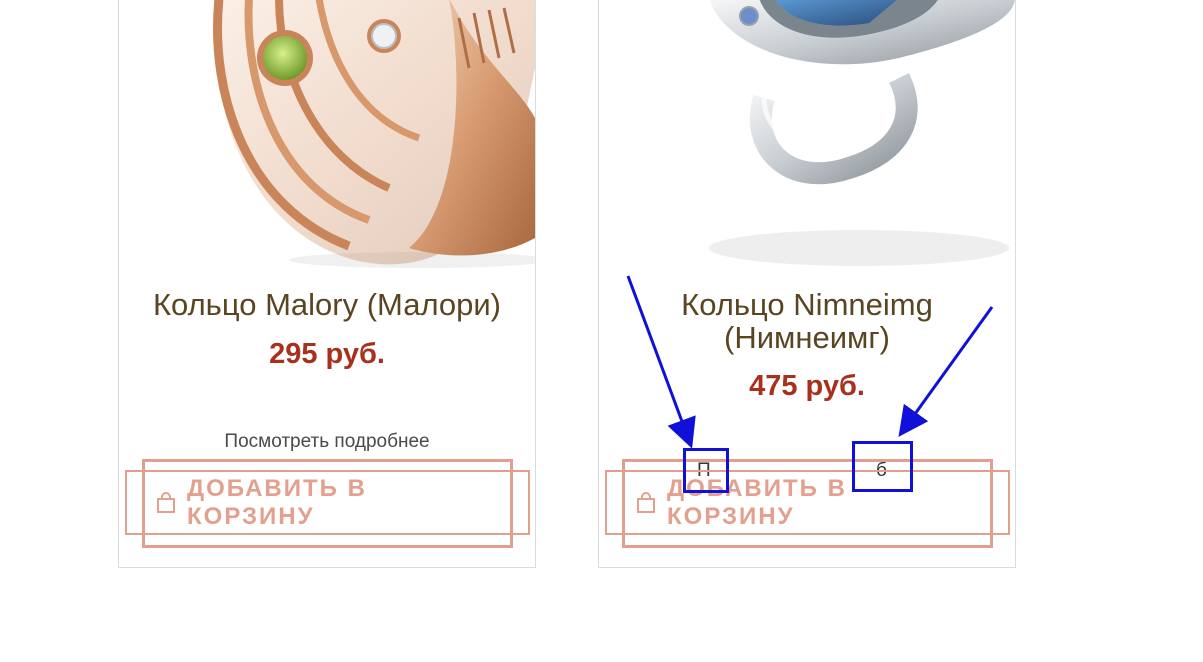  What do you see at coordinates (374, 134) in the screenshot?
I see `gold-ring-image` at bounding box center [374, 134].